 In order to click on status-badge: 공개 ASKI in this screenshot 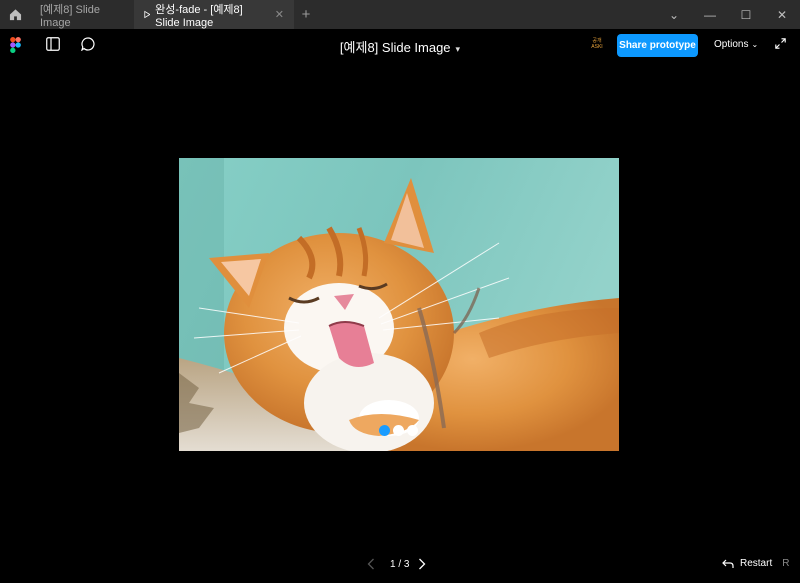, I will do `click(597, 45)`.